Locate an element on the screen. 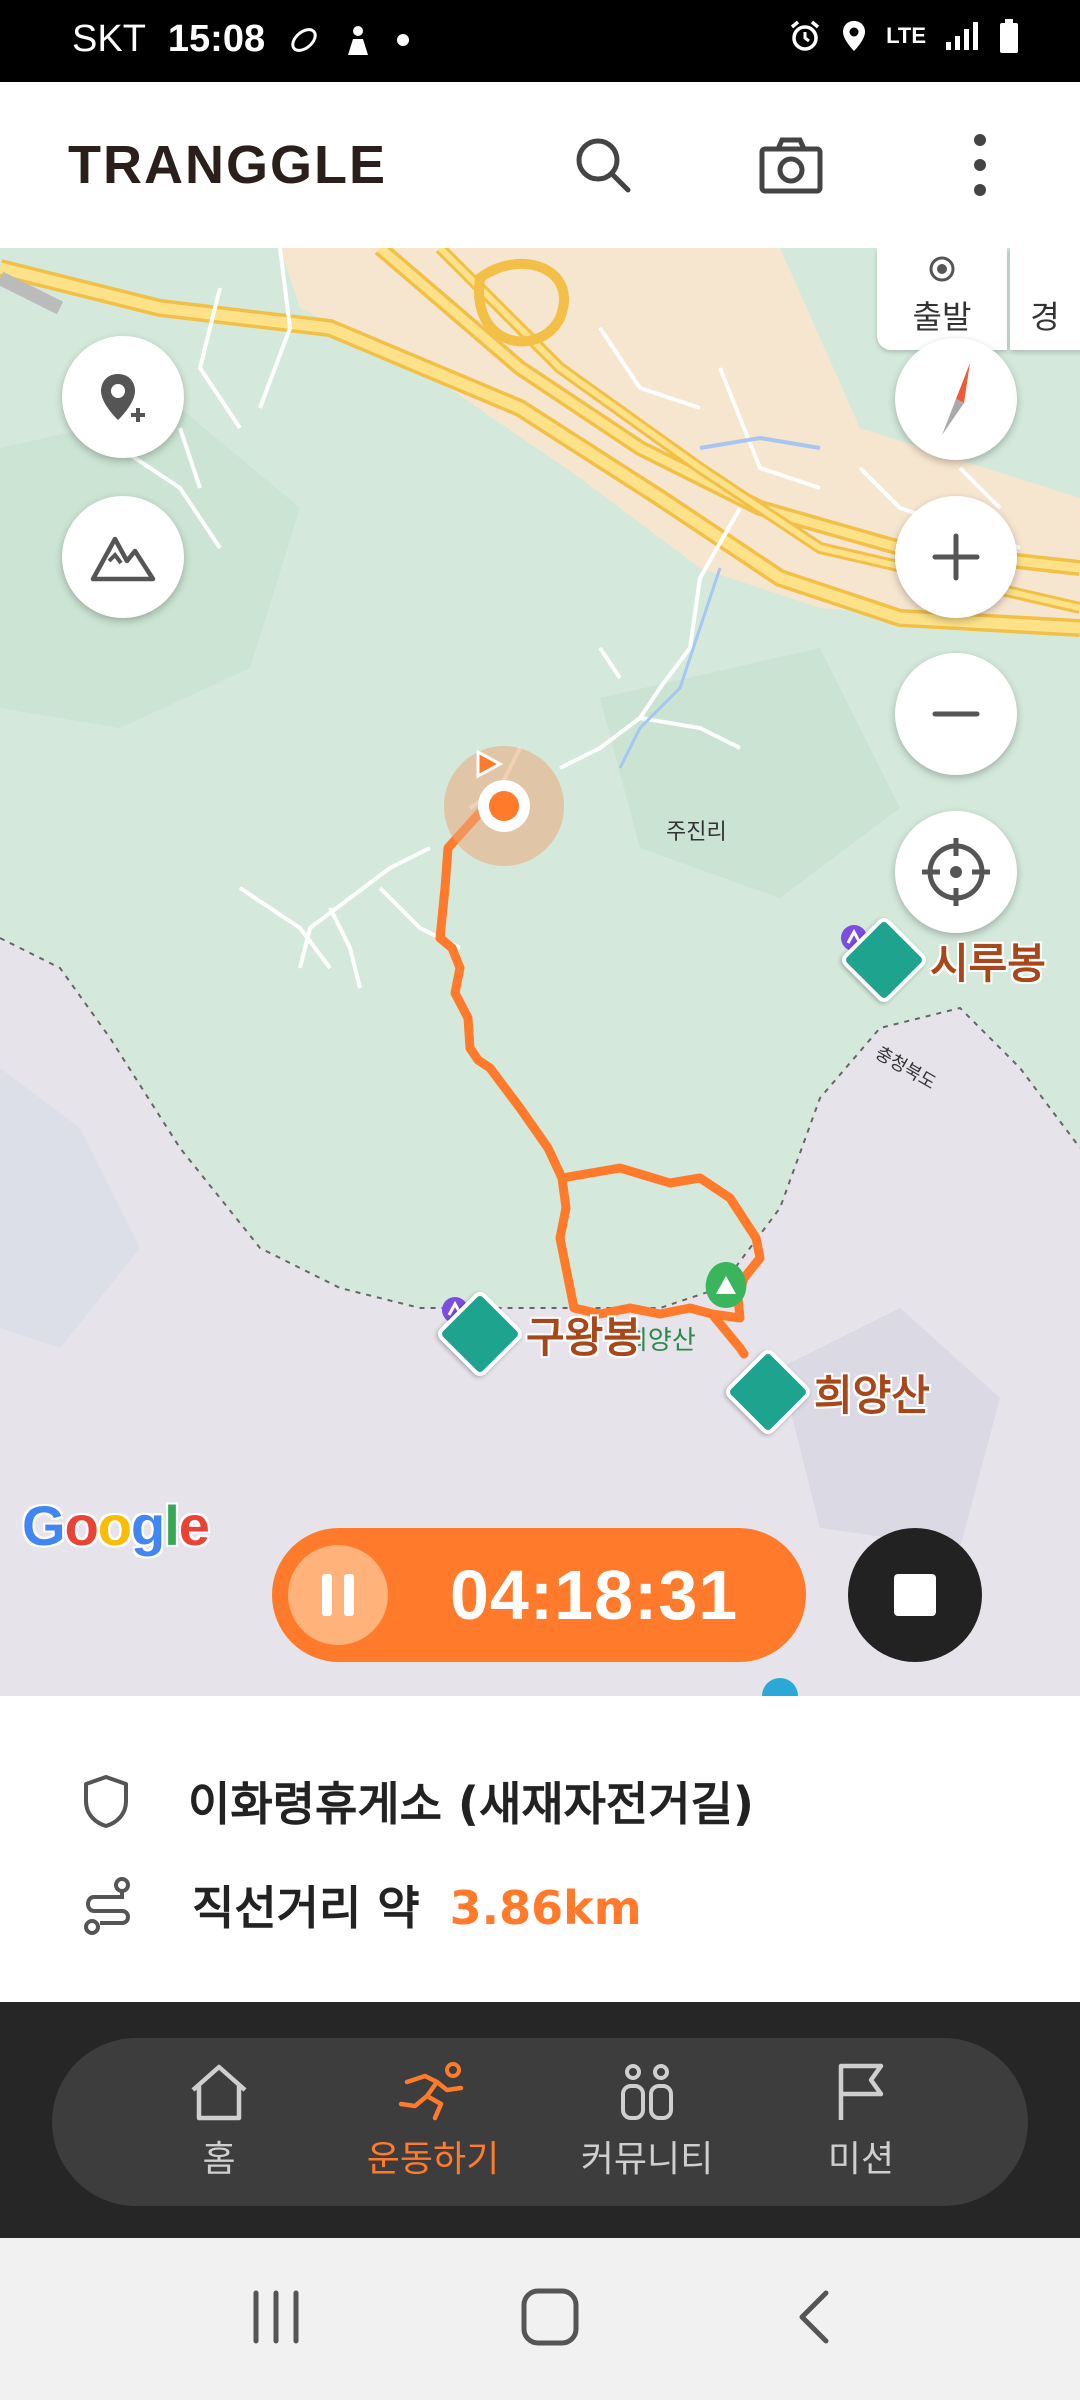 This screenshot has height=2400, width=1080. peak-name: 희양산 is located at coordinates (872, 1395).